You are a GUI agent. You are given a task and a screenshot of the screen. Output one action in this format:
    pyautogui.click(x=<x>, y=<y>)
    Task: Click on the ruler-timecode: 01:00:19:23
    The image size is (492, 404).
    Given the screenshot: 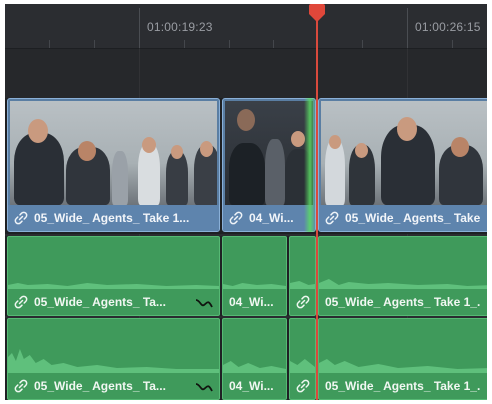 What is the action you would take?
    pyautogui.click(x=180, y=27)
    